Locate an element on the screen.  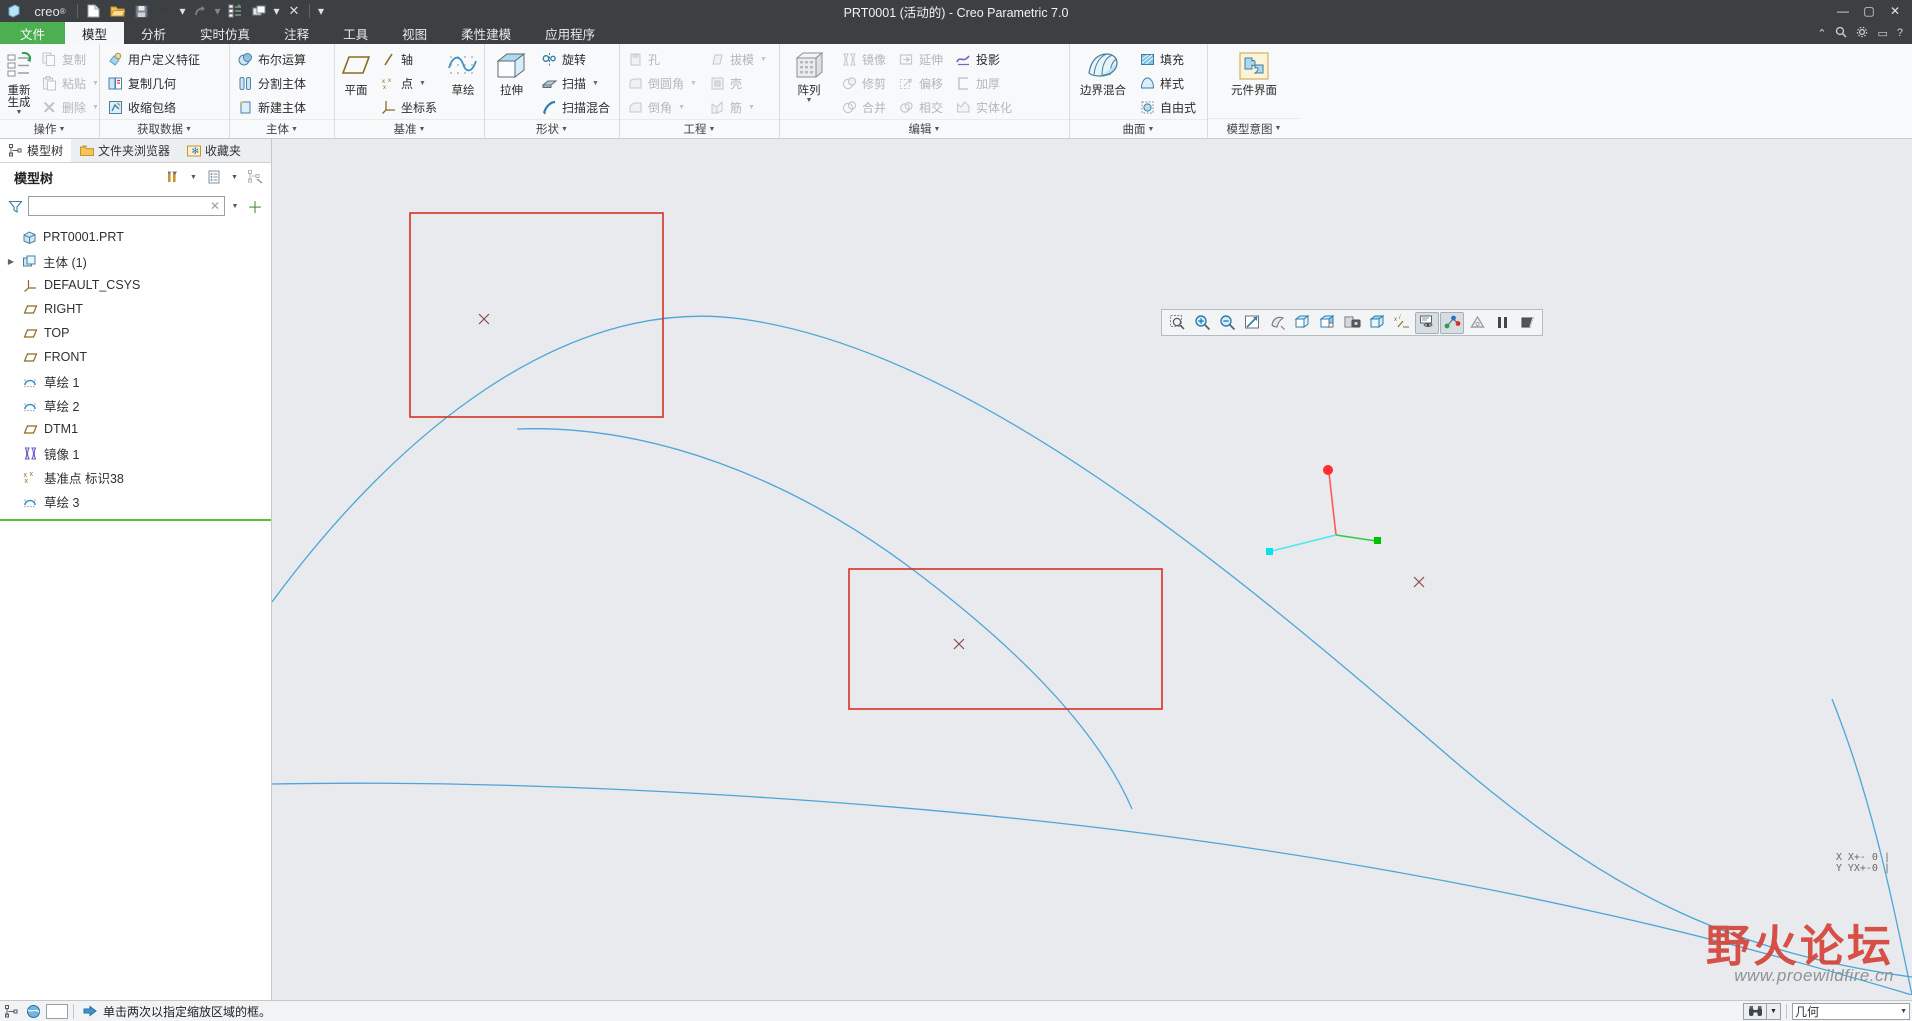
tree-item-part: PRT0001.PRT is located at coordinates (135, 237).